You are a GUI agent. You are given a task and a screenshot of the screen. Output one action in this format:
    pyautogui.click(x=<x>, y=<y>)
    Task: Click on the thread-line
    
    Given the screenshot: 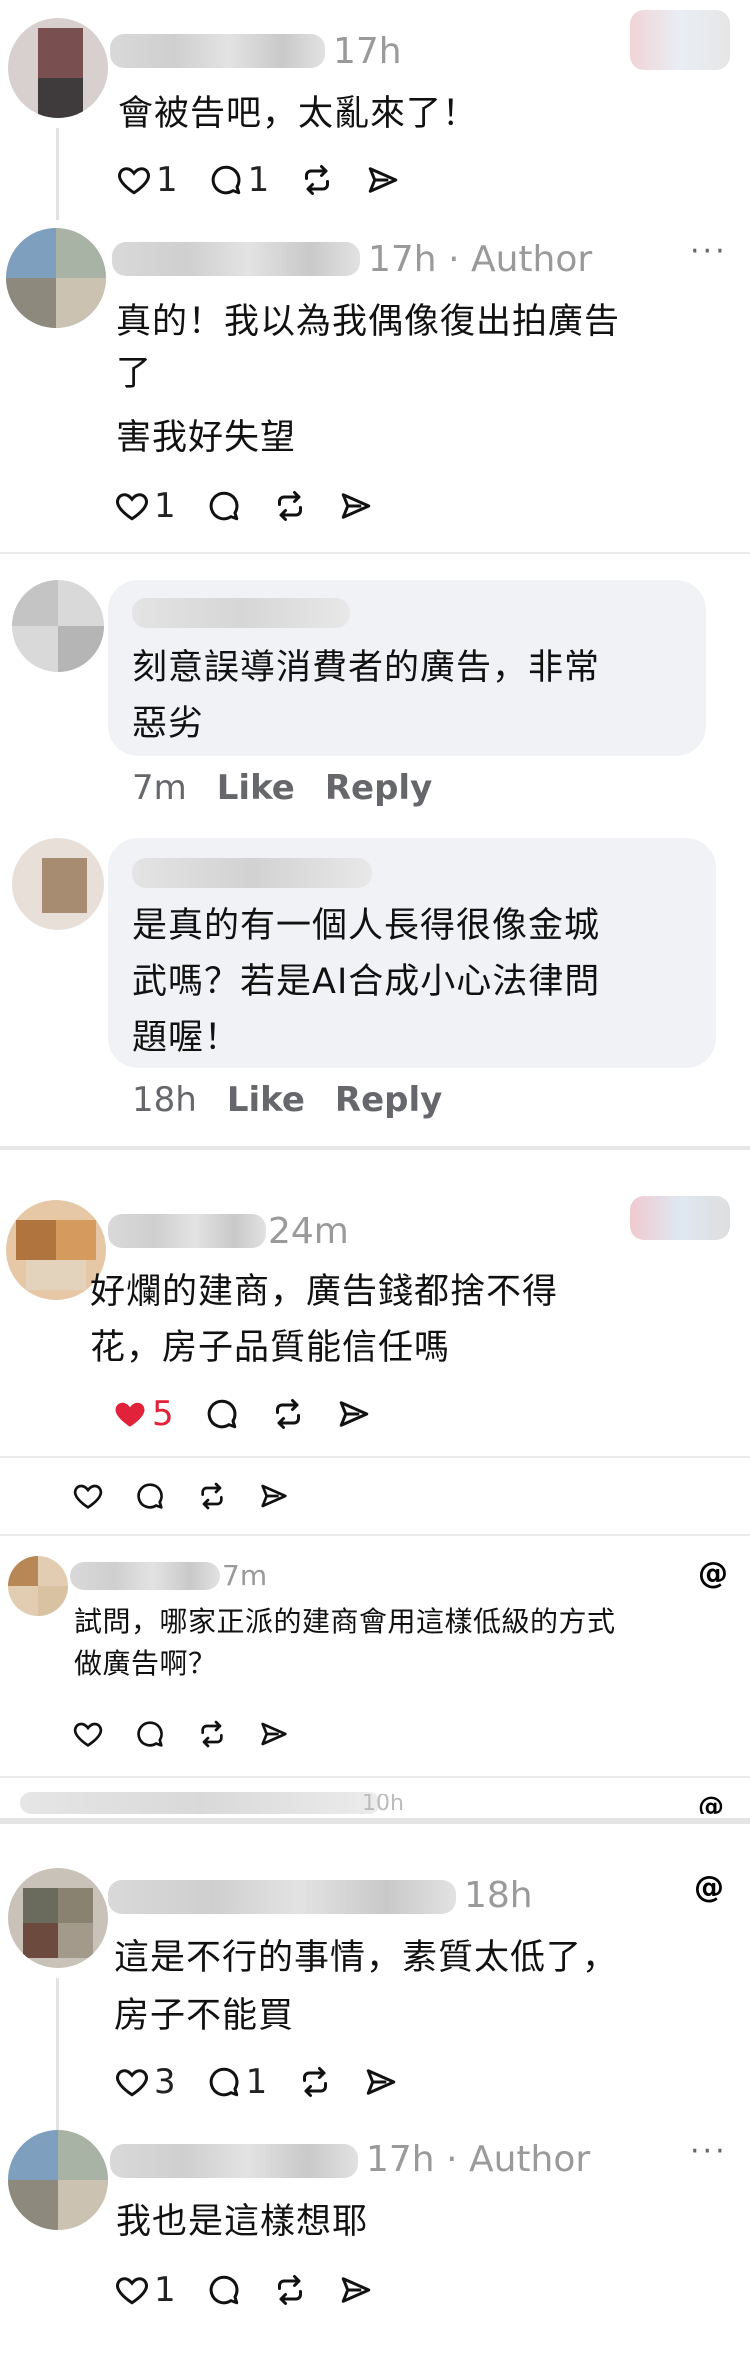 What is the action you would take?
    pyautogui.click(x=57, y=2058)
    